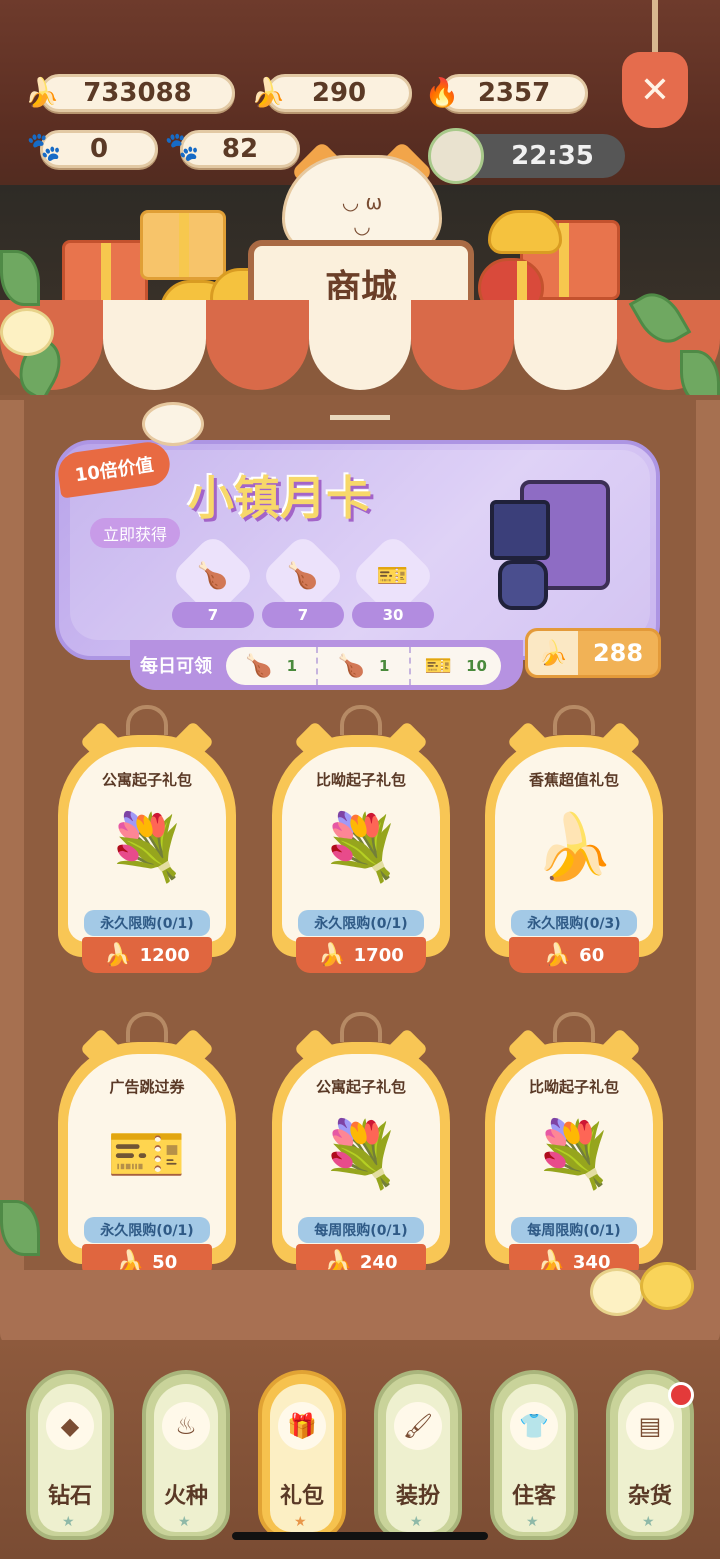  I want to click on wizard-gift-icon, so click(550, 545).